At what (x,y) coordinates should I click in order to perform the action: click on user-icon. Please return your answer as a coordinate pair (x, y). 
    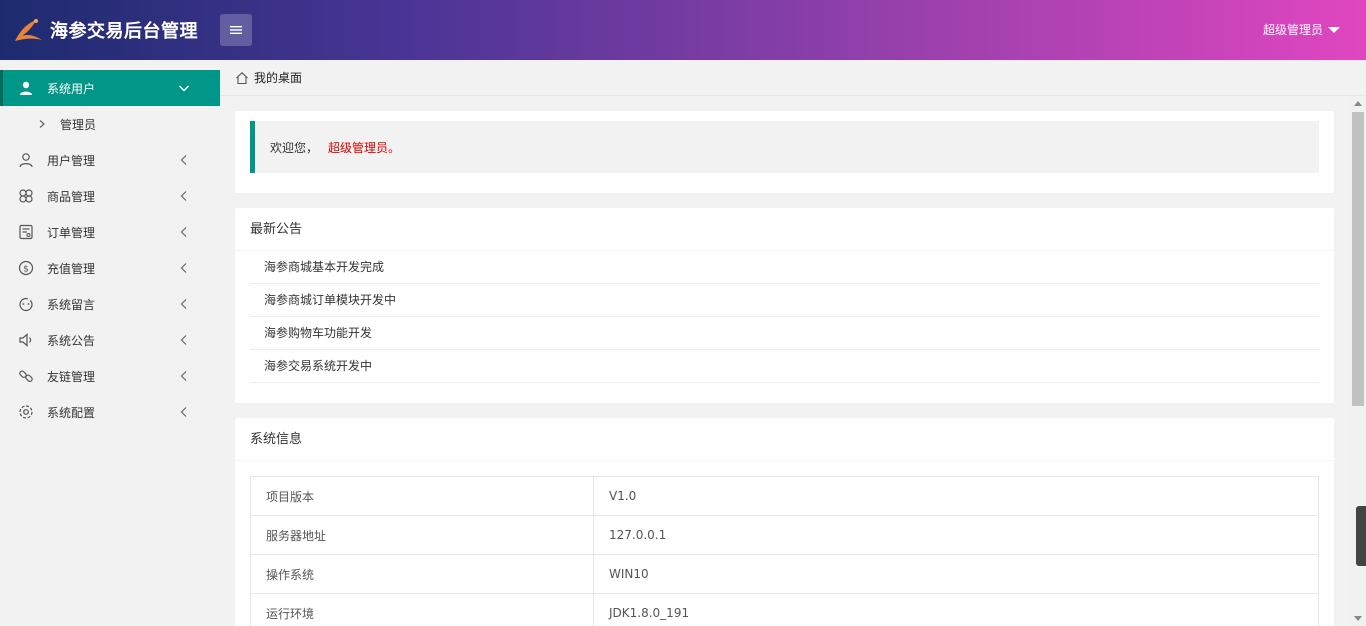
    Looking at the image, I should click on (26, 88).